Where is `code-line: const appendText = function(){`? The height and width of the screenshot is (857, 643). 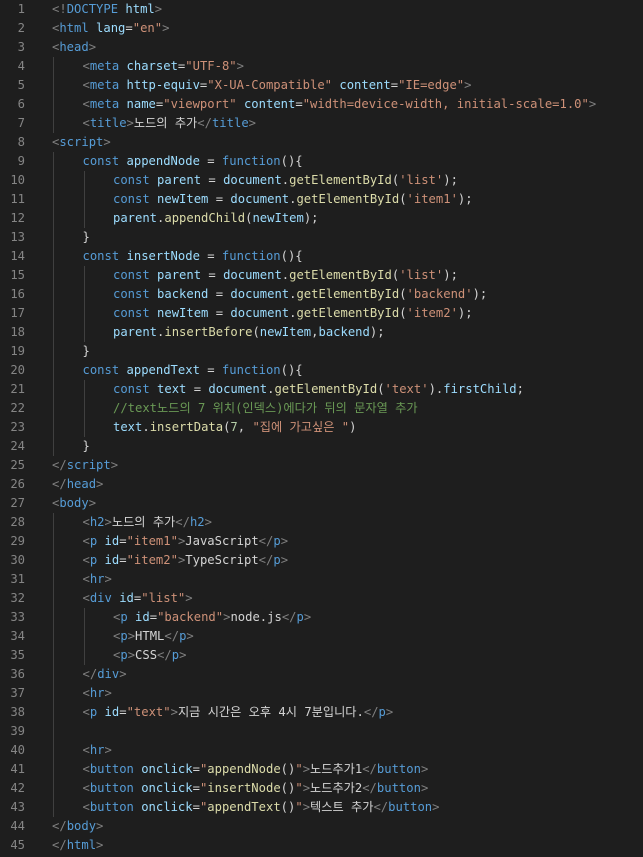 code-line: const appendText = function(){ is located at coordinates (193, 370).